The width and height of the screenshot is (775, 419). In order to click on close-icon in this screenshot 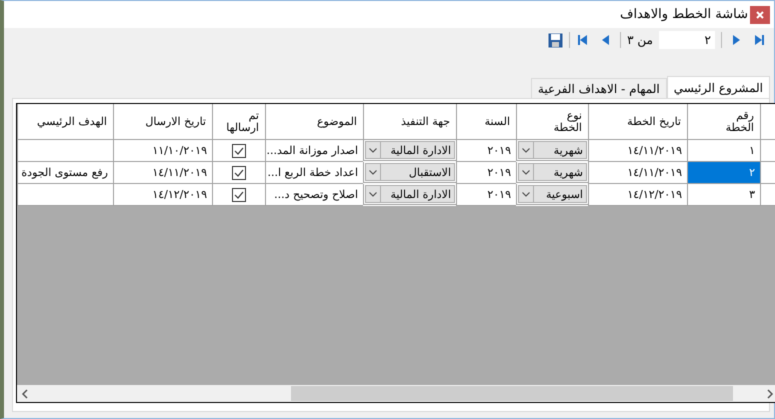, I will do `click(760, 14)`.